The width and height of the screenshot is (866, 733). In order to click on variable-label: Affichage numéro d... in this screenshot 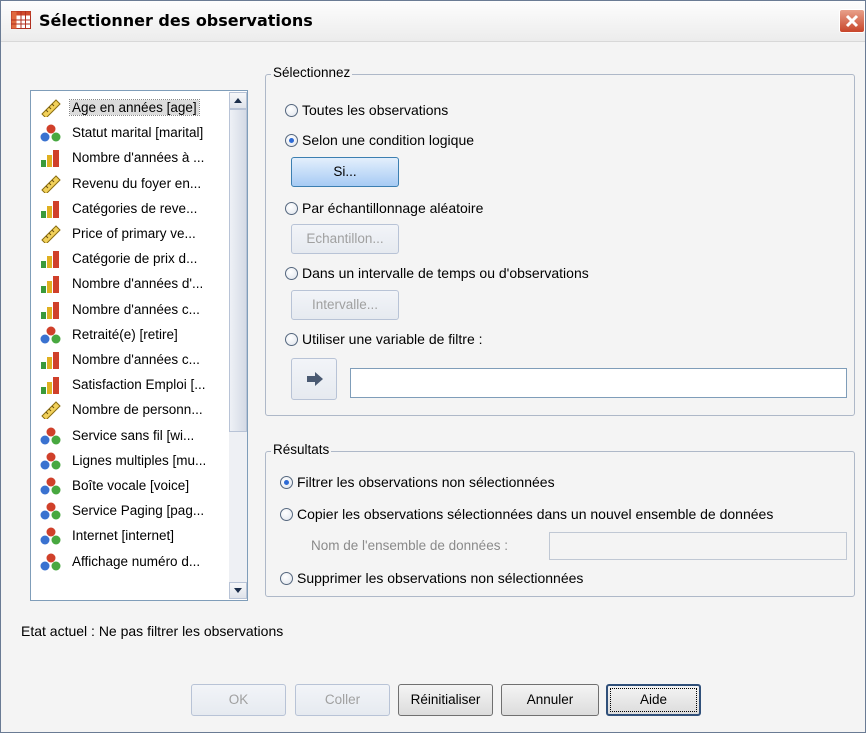, I will do `click(136, 561)`.